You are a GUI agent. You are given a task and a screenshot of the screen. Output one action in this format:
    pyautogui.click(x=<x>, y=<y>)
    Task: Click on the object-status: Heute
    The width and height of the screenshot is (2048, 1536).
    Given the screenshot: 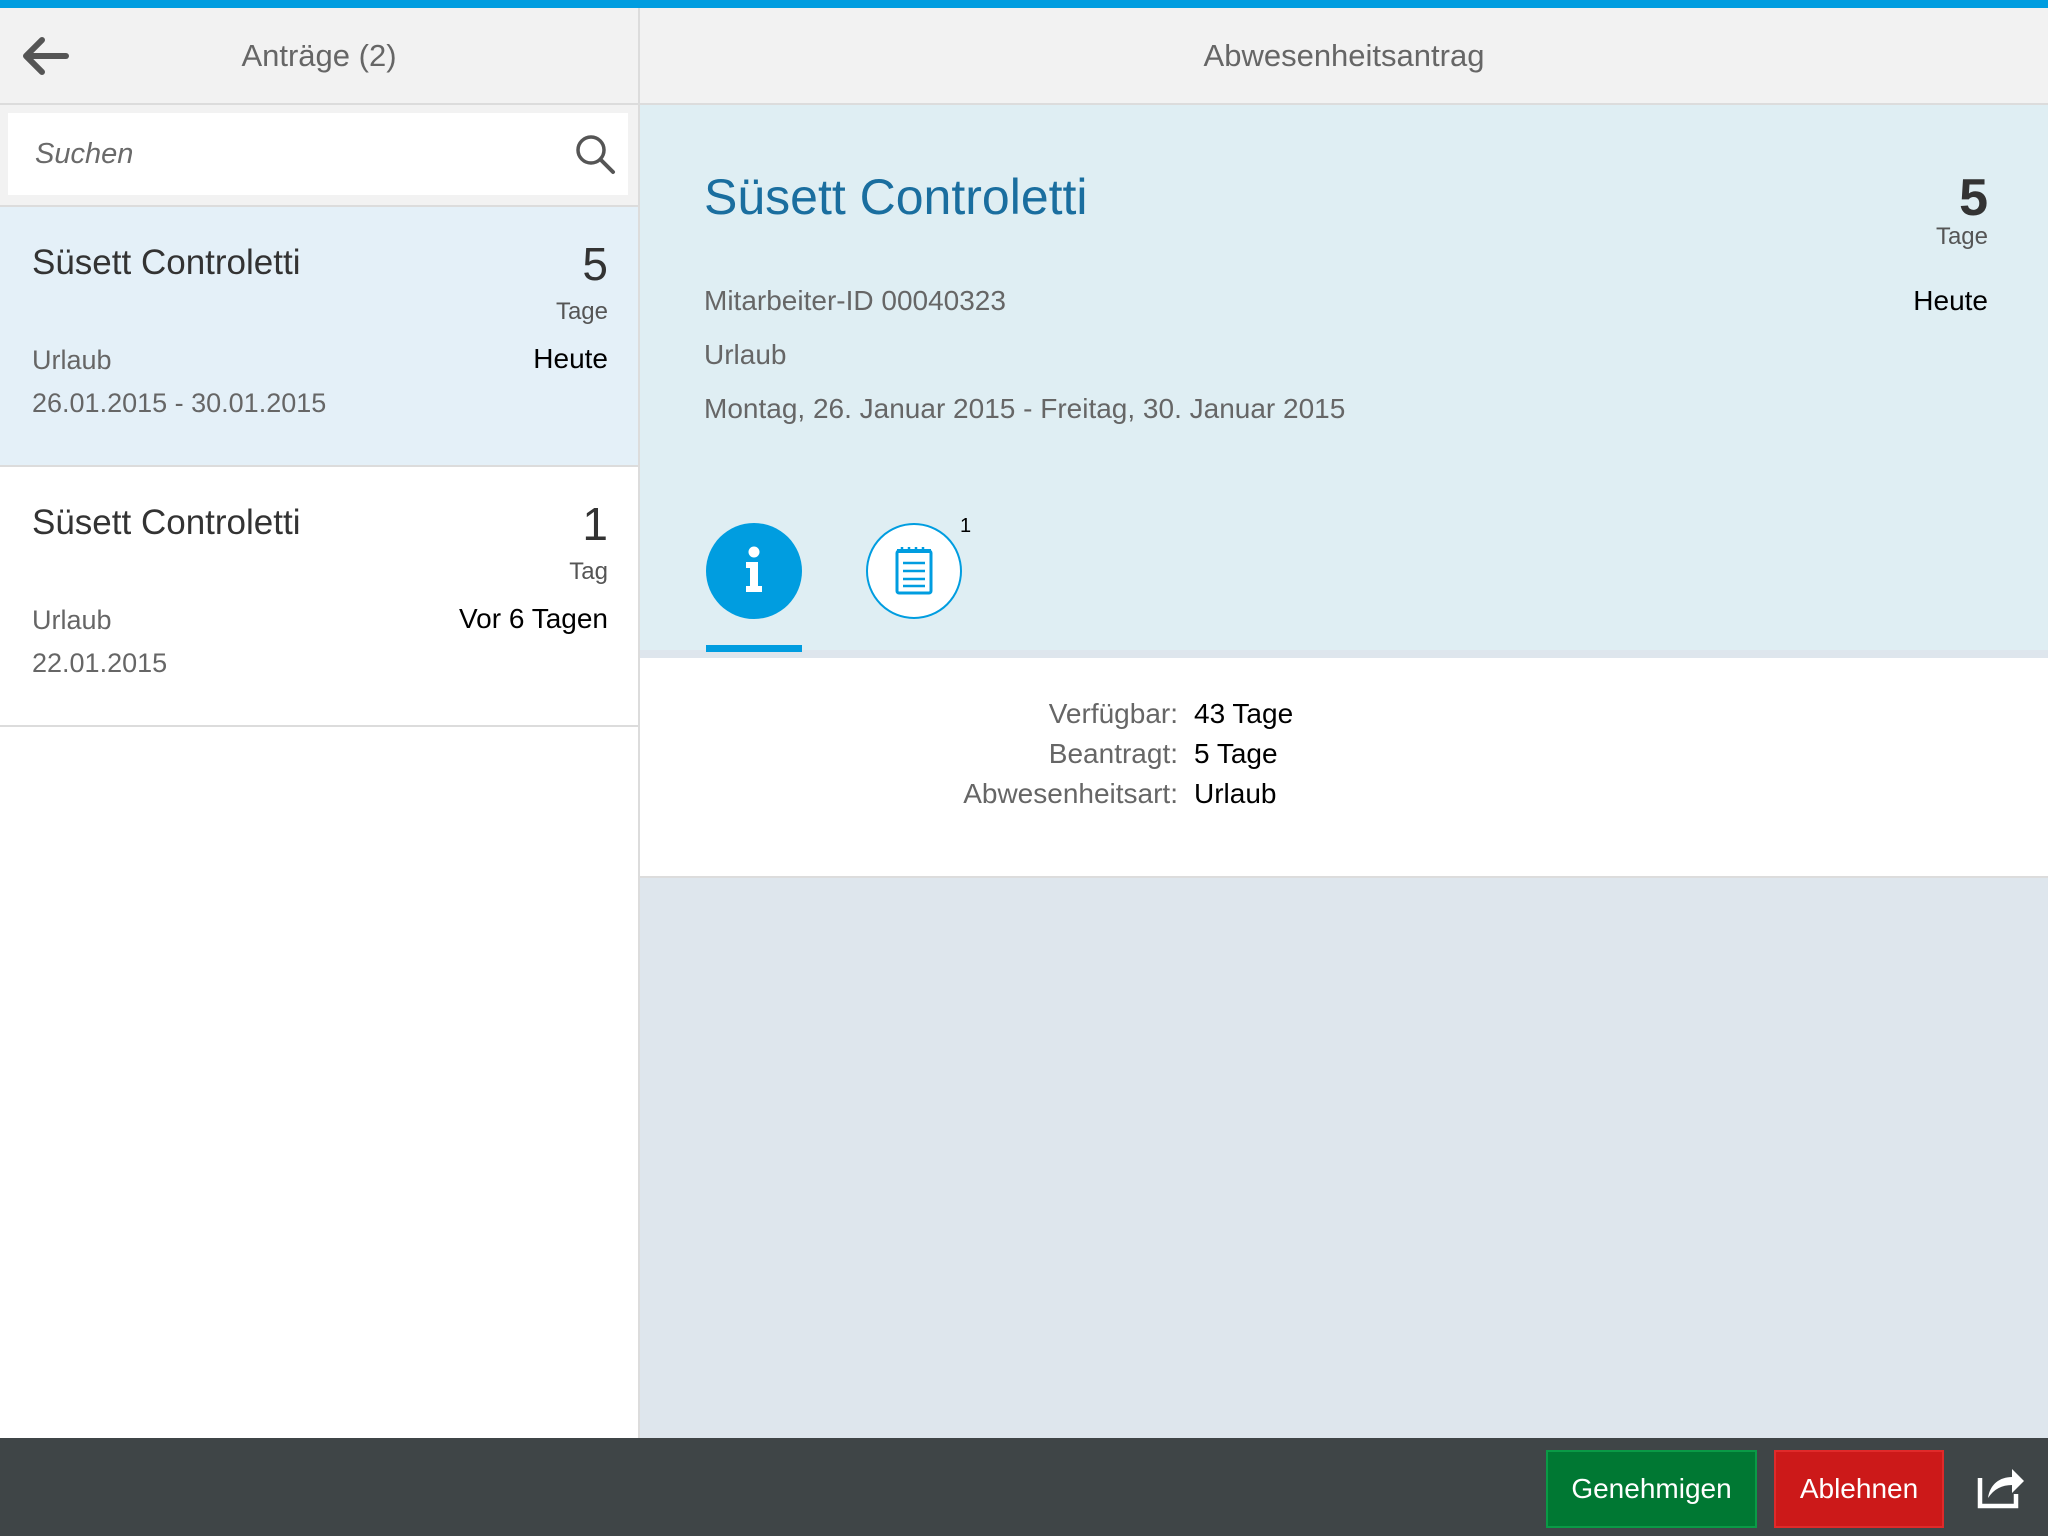 What is the action you would take?
    pyautogui.click(x=1950, y=300)
    